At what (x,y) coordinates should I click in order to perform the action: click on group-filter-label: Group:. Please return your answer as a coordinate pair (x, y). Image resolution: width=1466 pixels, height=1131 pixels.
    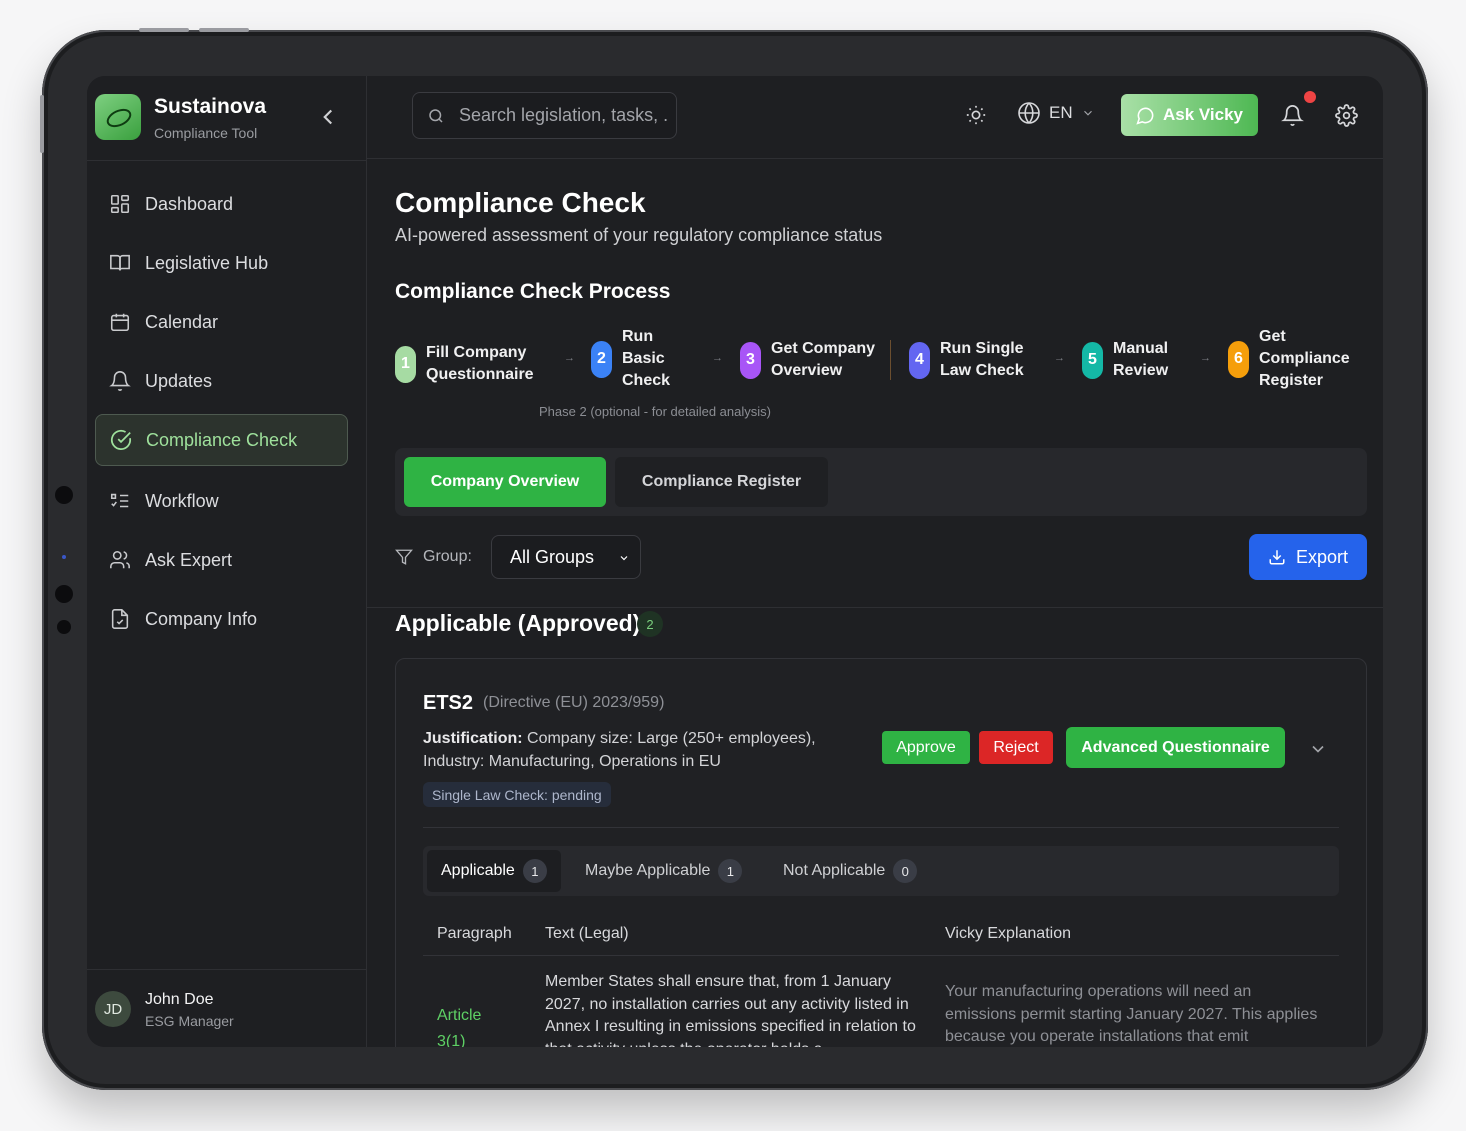
    Looking at the image, I should click on (433, 557).